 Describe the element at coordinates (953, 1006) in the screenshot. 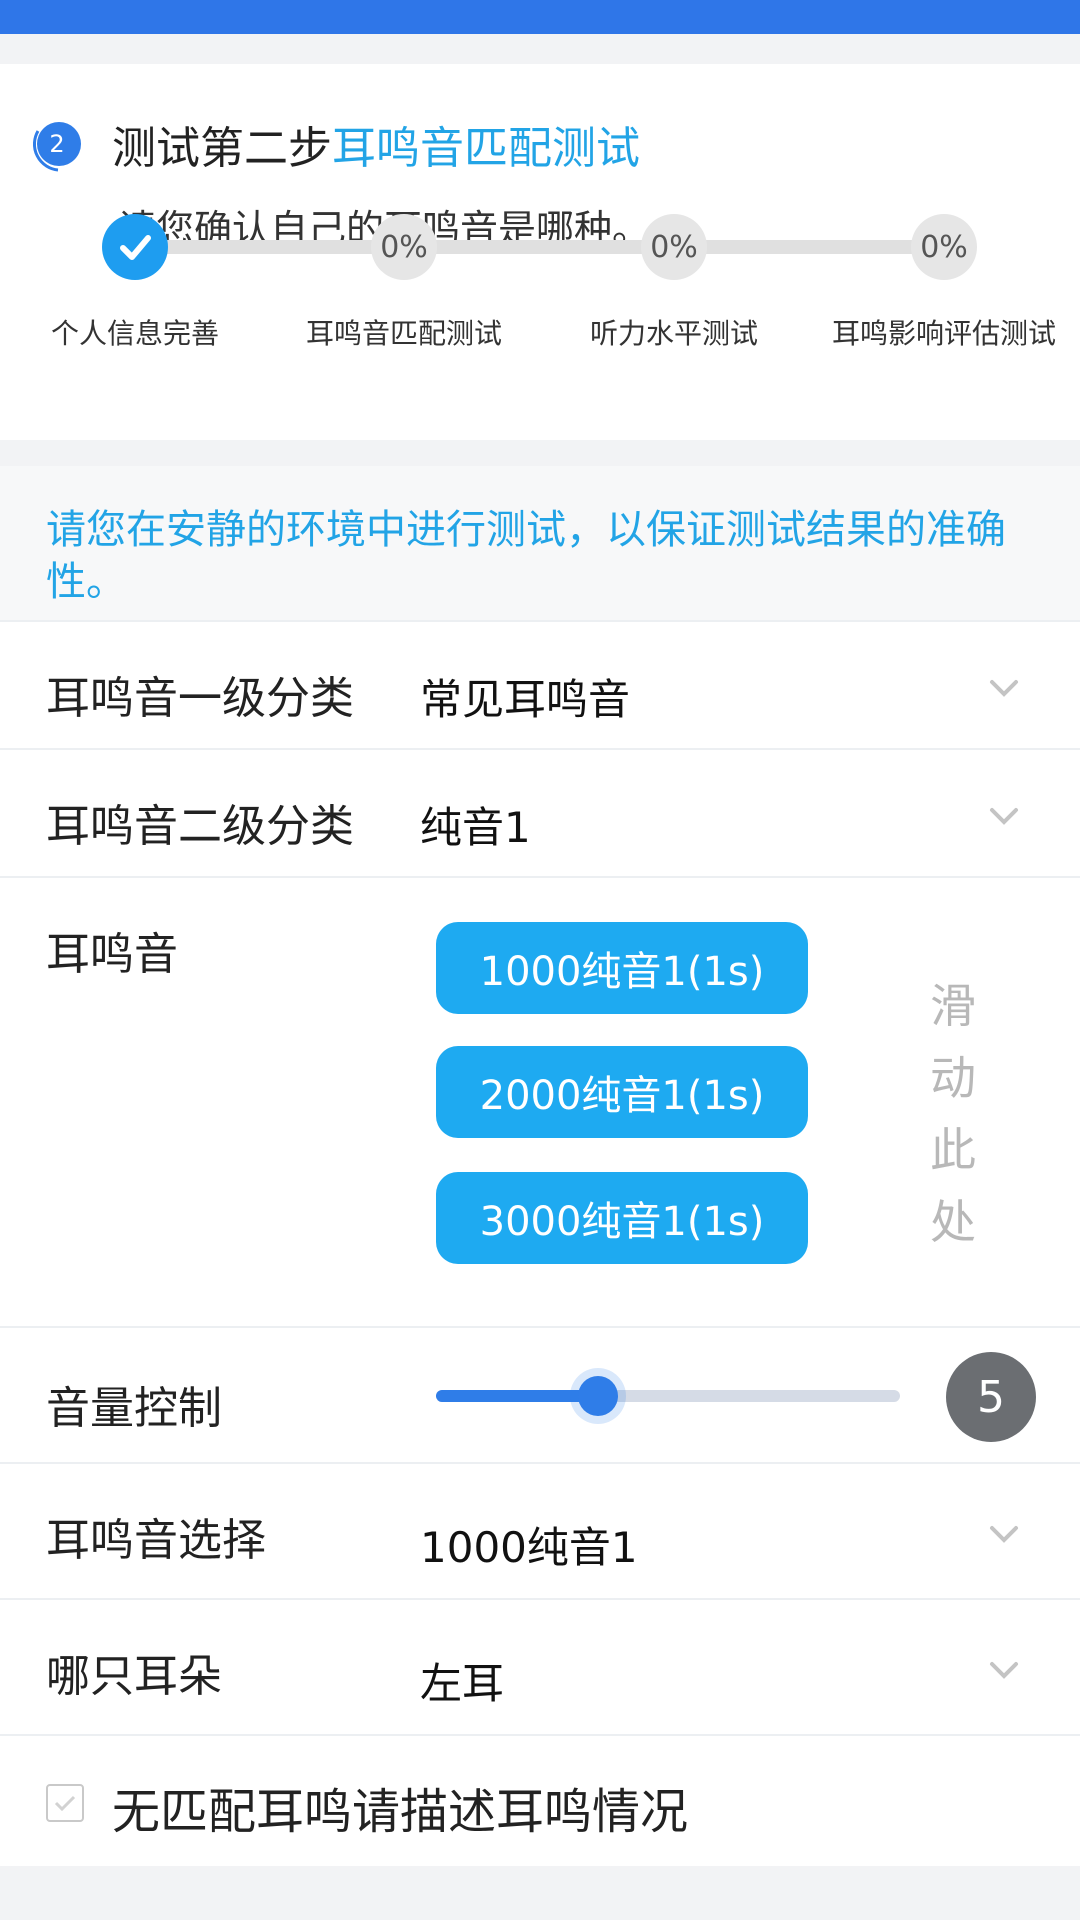

I see `scroll-hint-char: 滑` at that location.